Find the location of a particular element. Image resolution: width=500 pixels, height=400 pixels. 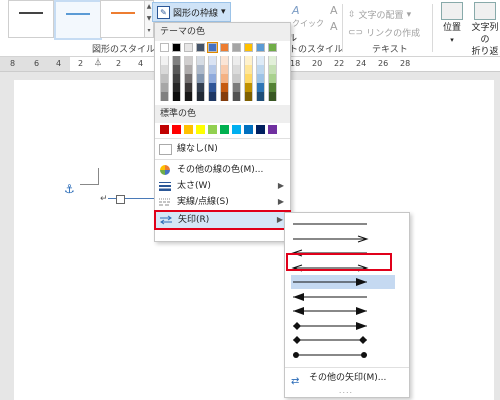

text-align-button: ⇳ 文字の配置 ▾ is located at coordinates (379, 15).